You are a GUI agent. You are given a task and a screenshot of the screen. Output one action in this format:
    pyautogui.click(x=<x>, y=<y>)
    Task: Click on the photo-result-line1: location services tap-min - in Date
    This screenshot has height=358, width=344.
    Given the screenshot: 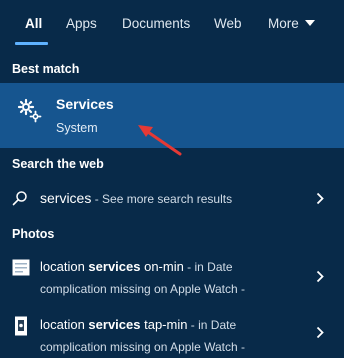 What is the action you would take?
    pyautogui.click(x=138, y=325)
    